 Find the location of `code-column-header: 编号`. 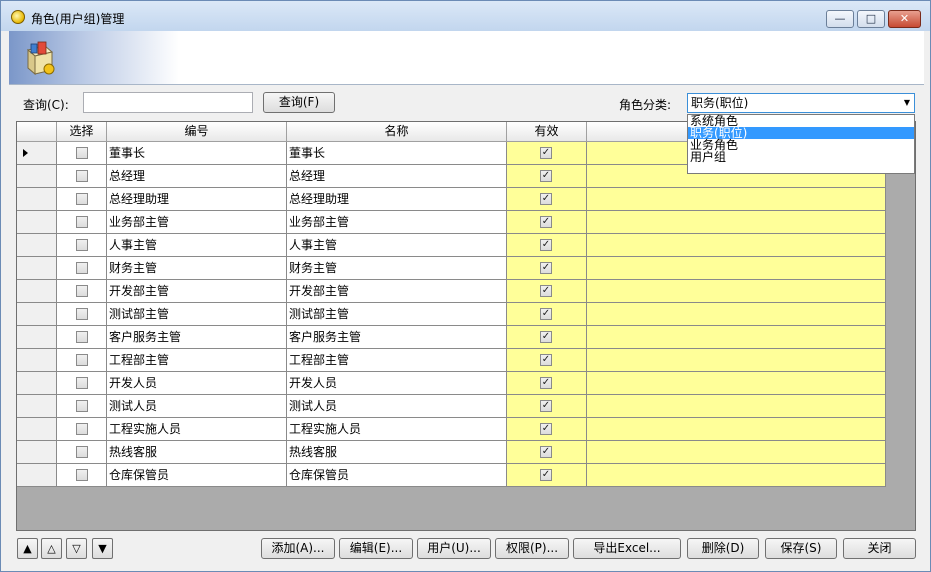

code-column-header: 编号 is located at coordinates (197, 132).